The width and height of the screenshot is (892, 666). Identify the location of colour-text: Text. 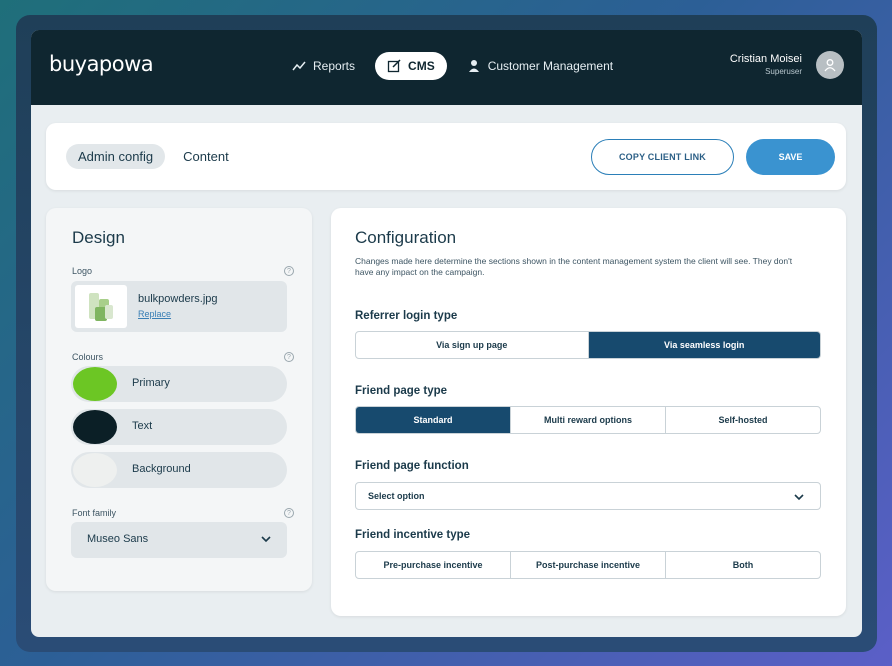
(179, 427).